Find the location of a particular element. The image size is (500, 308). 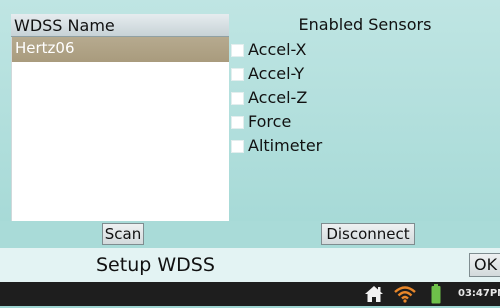

sensor-label: Force is located at coordinates (270, 121).